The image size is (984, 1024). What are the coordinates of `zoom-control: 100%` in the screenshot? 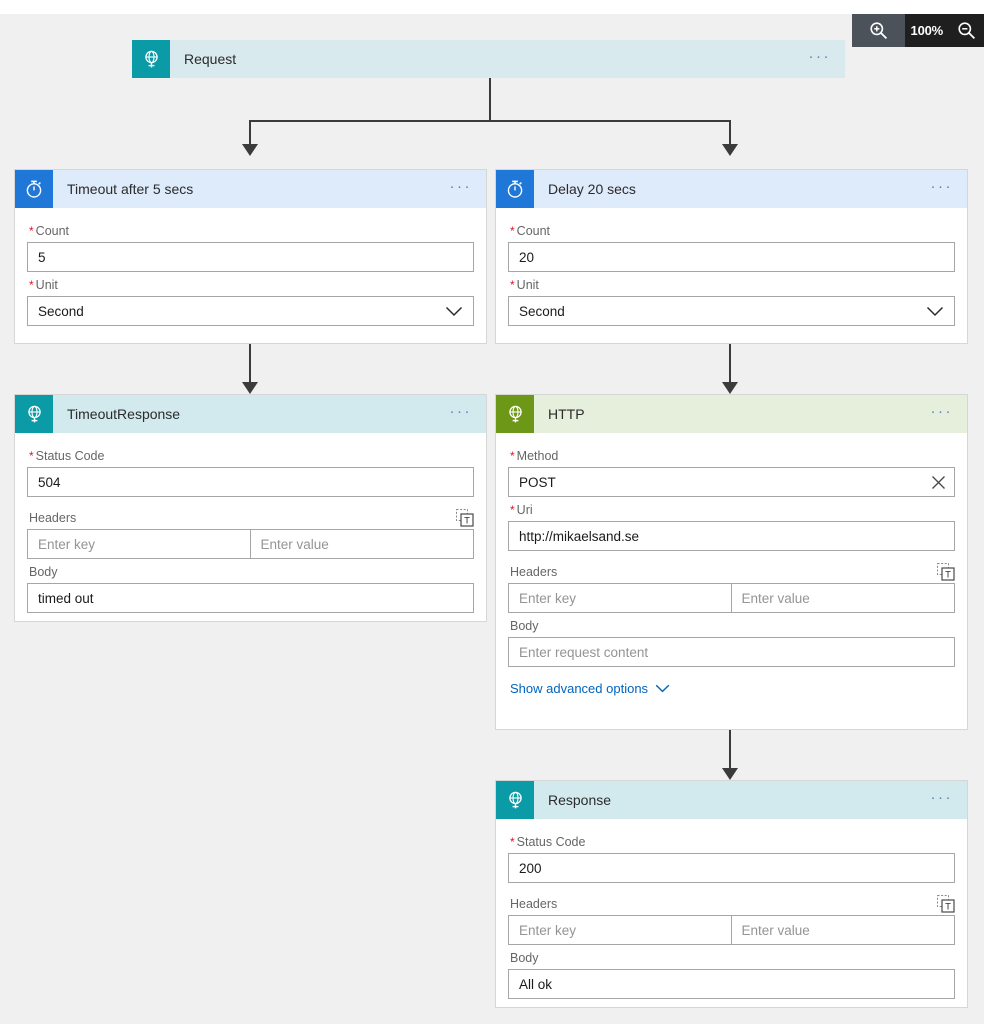 It's located at (917, 30).